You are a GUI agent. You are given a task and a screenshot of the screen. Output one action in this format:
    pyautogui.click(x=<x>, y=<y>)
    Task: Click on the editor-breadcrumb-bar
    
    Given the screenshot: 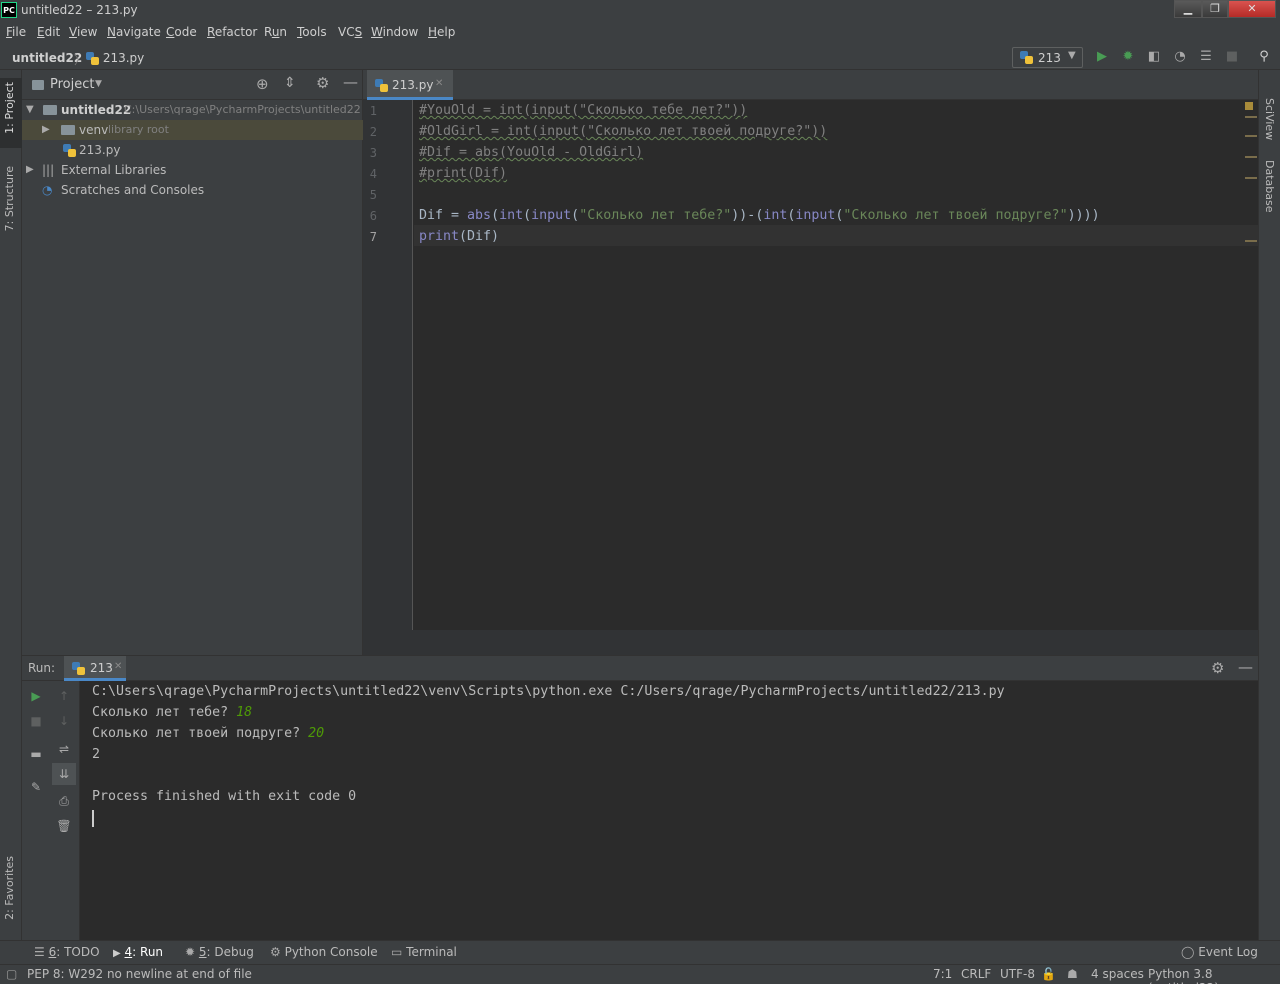 What is the action you would take?
    pyautogui.click(x=810, y=642)
    